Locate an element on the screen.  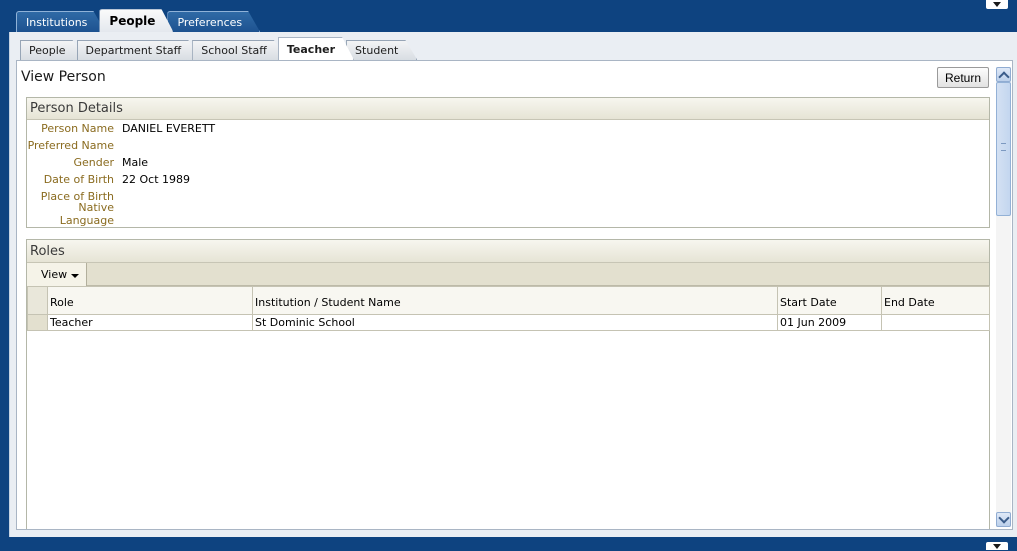
detail-row-place-of-birth: Place of Birth is located at coordinates (508, 196).